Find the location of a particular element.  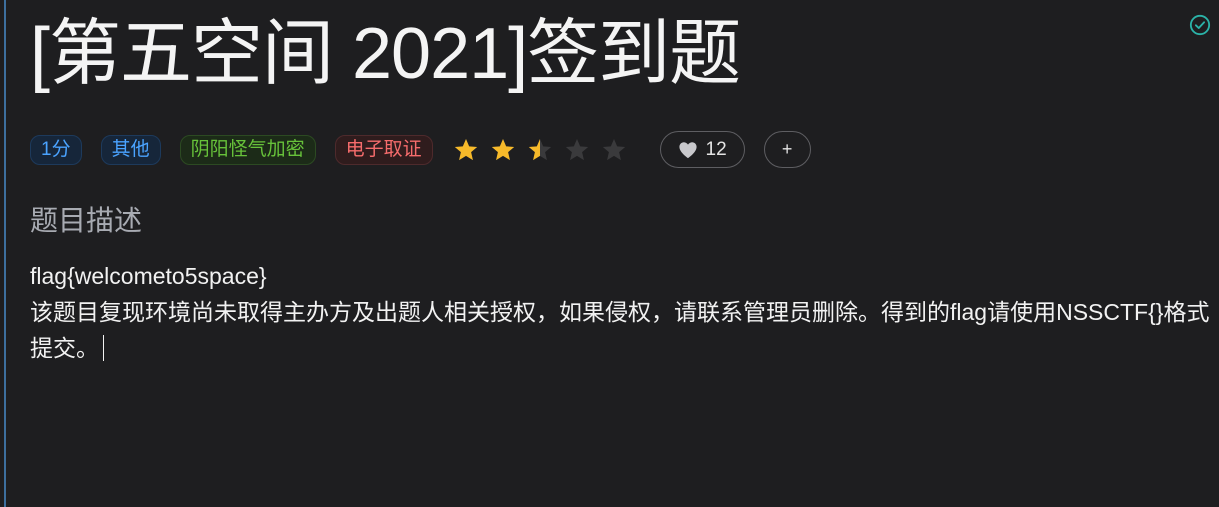

tag-points: 1分 is located at coordinates (56, 149).